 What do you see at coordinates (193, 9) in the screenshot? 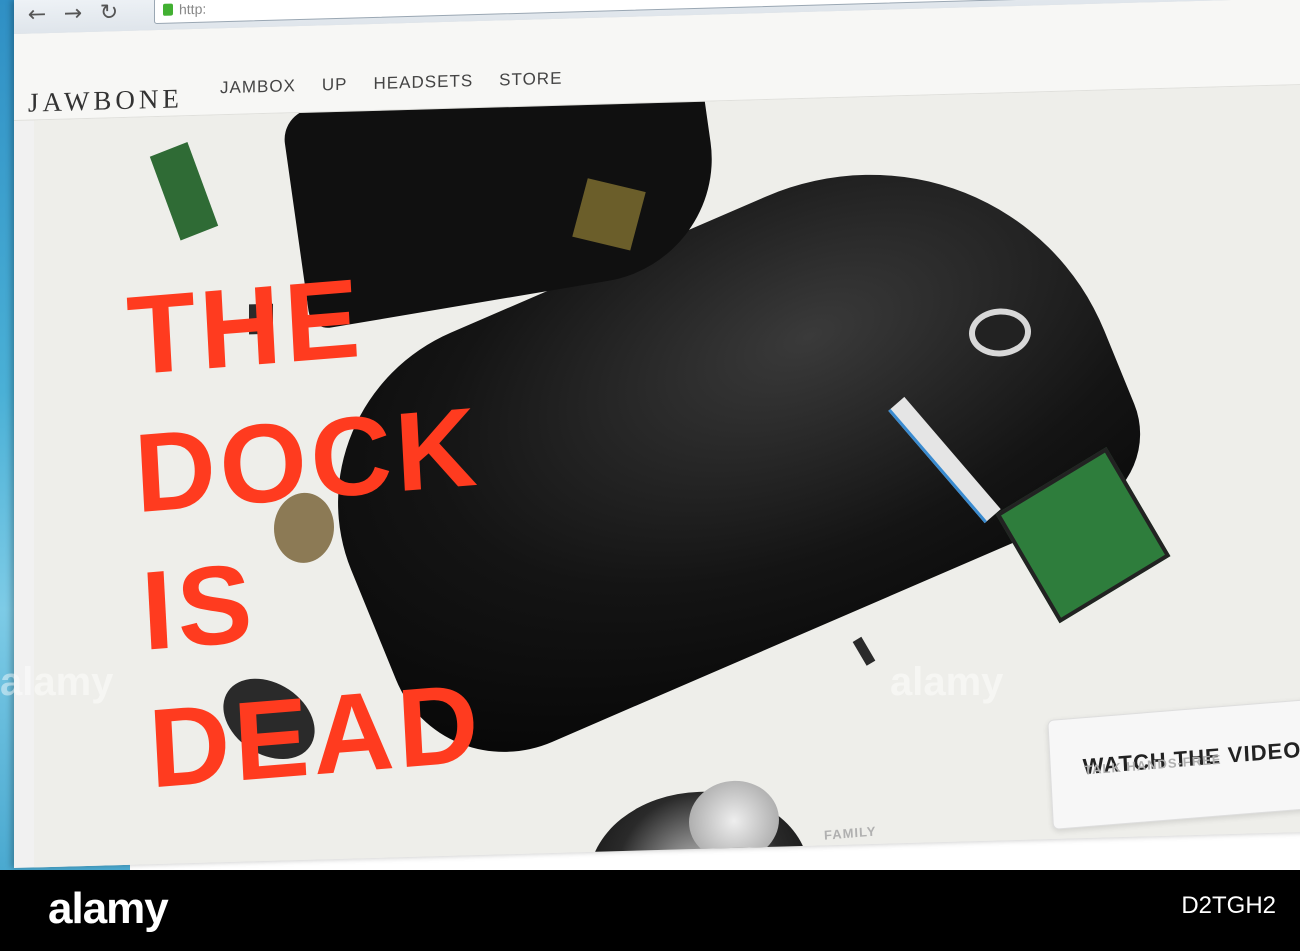
I see `address-bar-url: http:` at bounding box center [193, 9].